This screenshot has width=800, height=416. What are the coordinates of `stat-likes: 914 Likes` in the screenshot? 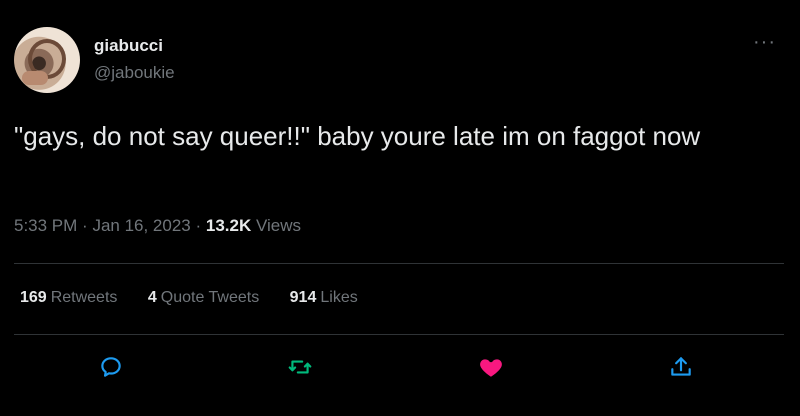 It's located at (324, 298).